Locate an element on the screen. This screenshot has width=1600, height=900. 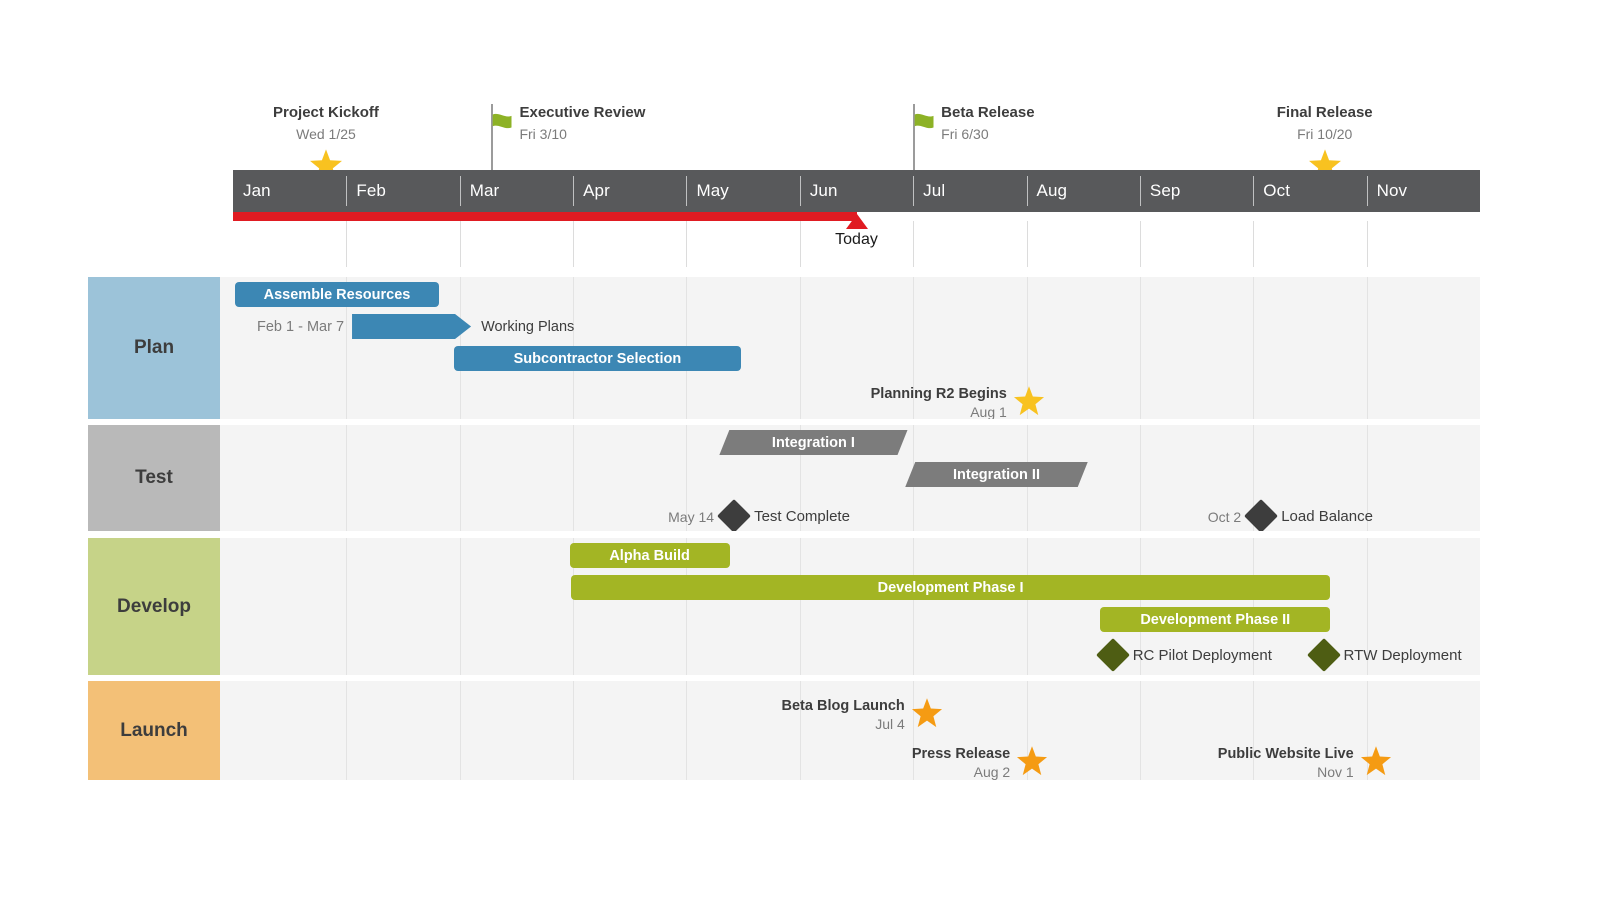
swimlane-label-plan: Plan is located at coordinates (154, 348).